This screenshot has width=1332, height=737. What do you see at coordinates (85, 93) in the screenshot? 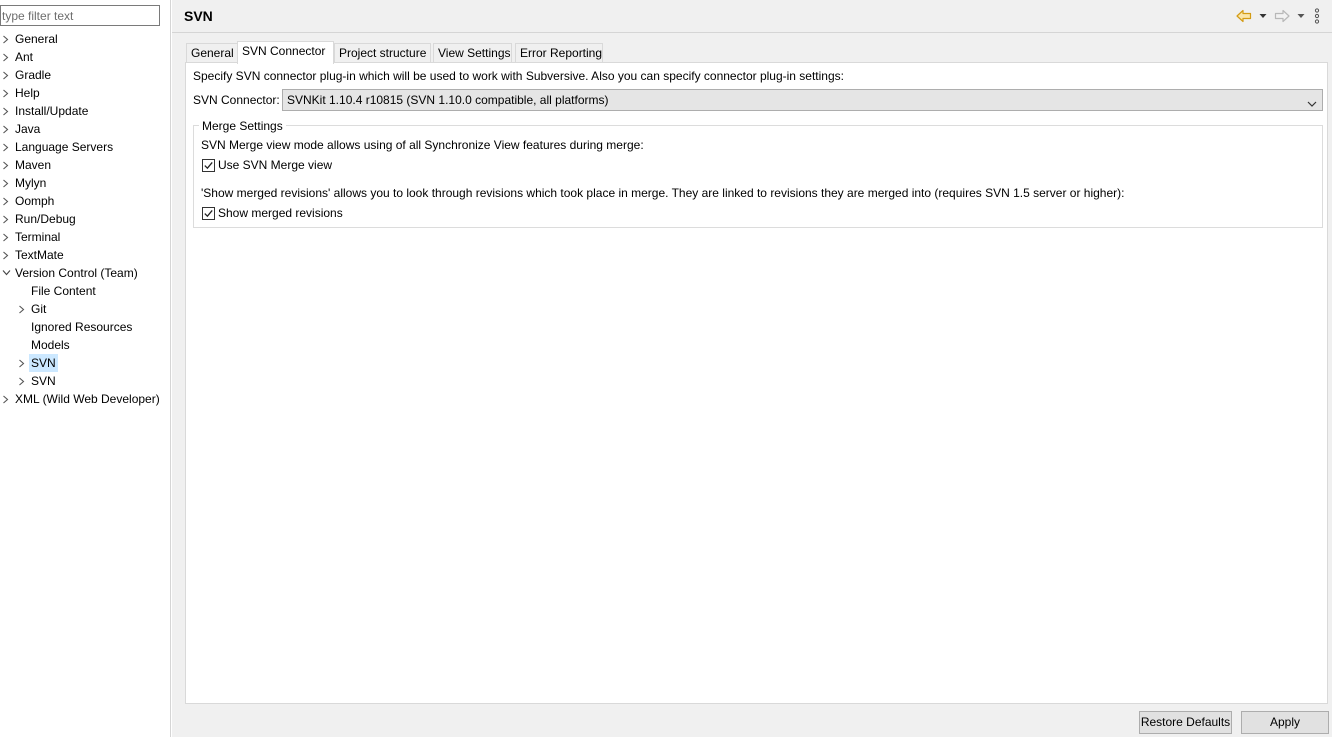
I see `tree-item: Help` at bounding box center [85, 93].